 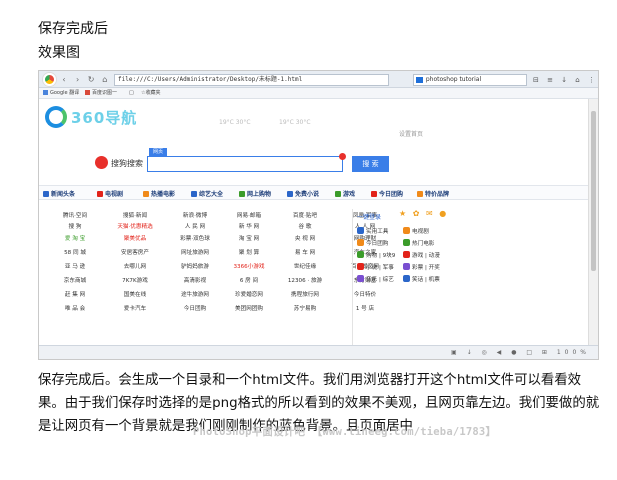 I want to click on site-link: 天猫·优惠精选, so click(x=135, y=227).